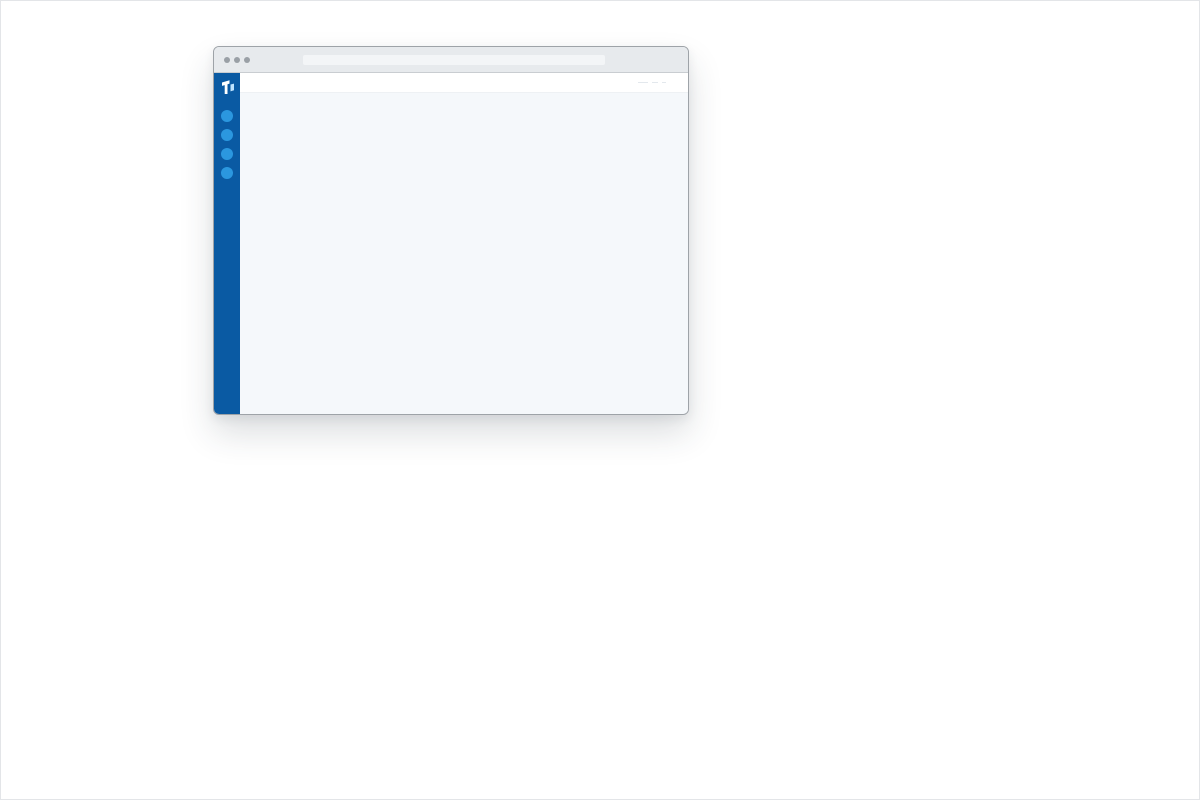 The width and height of the screenshot is (1200, 800). I want to click on address-bar, so click(454, 60).